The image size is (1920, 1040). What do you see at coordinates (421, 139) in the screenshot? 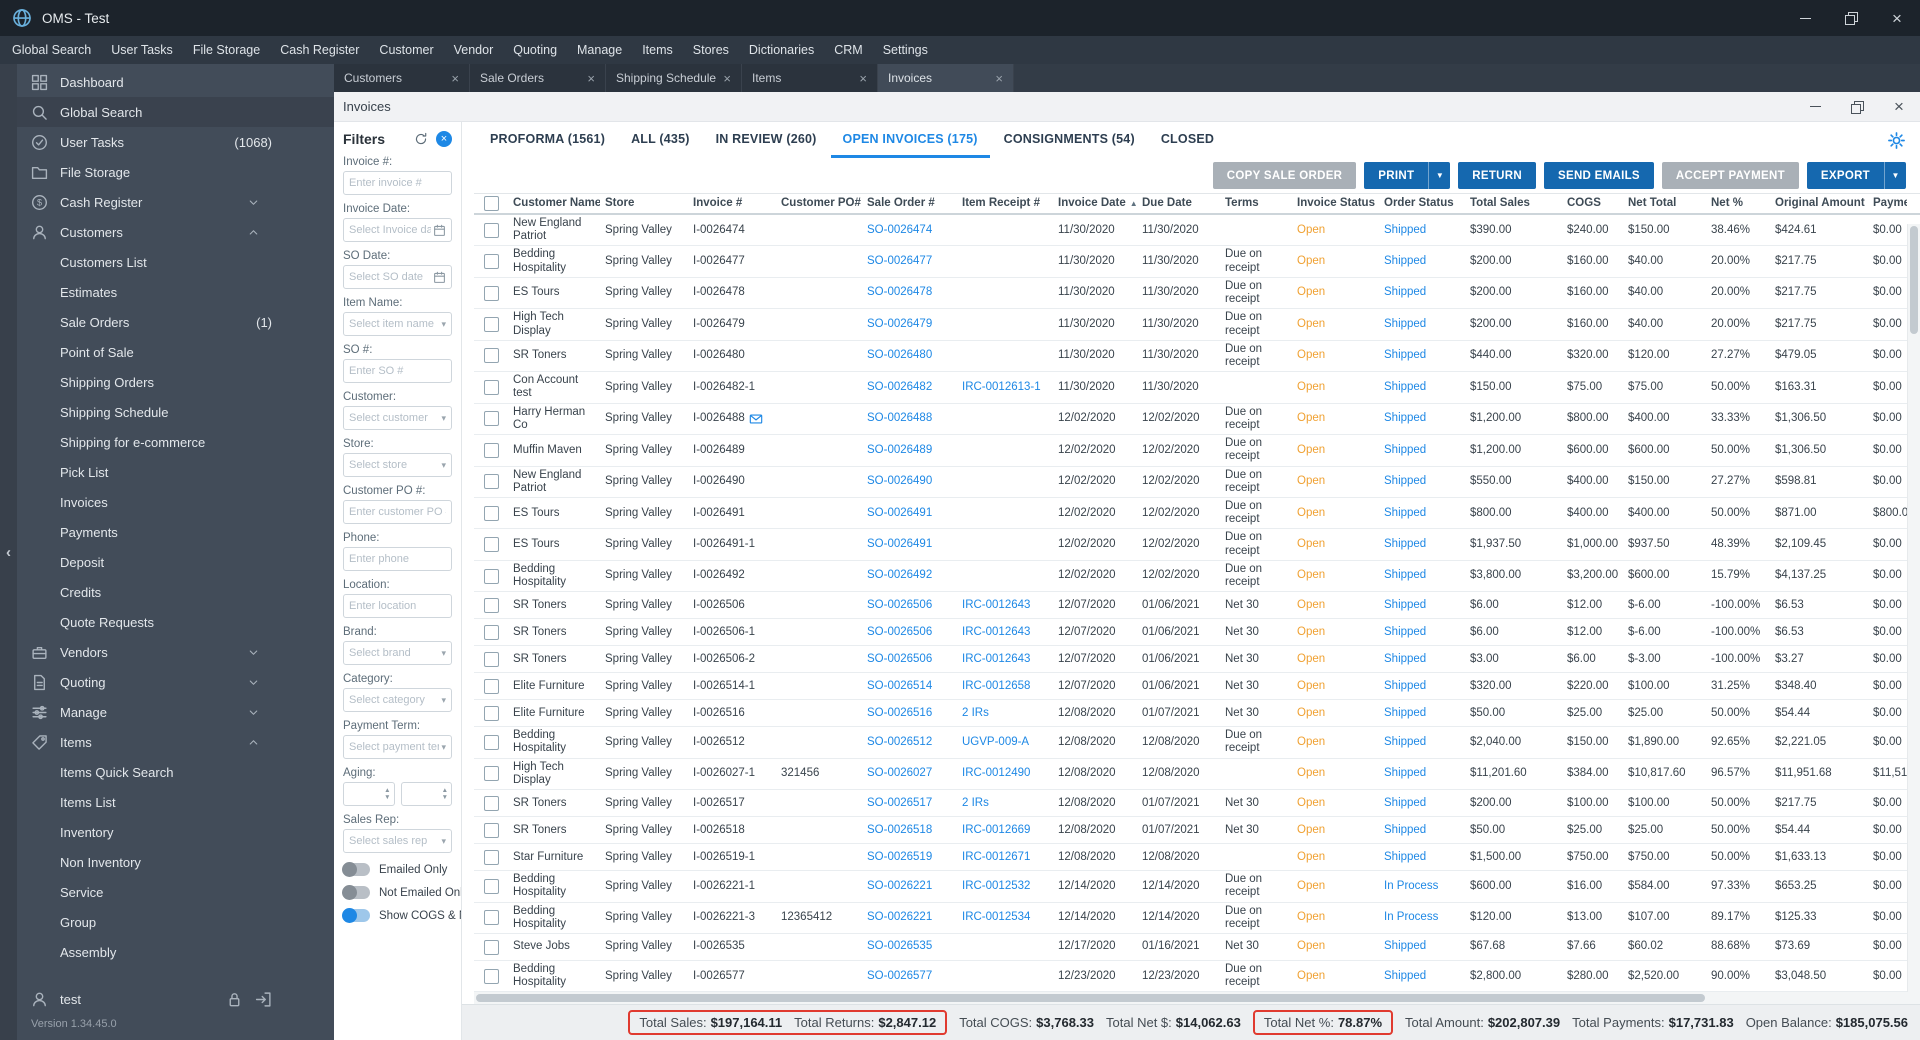
I see `refresh-filters-button` at bounding box center [421, 139].